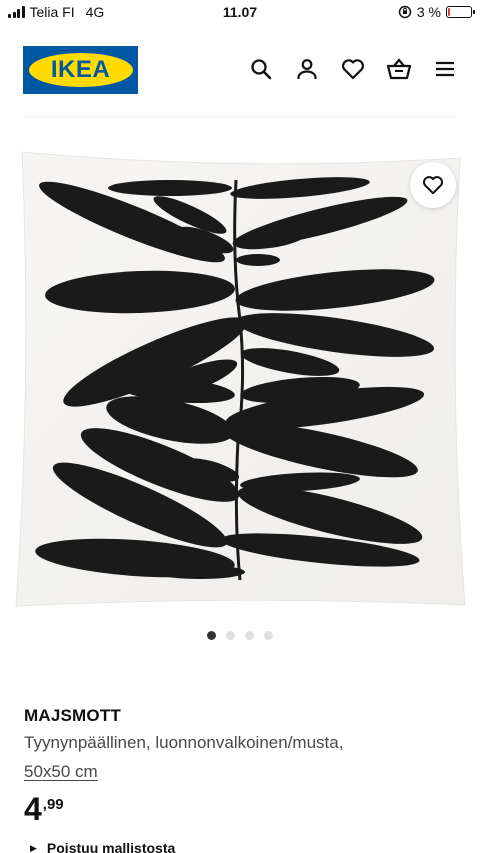  I want to click on header-icons, so click(353, 69).